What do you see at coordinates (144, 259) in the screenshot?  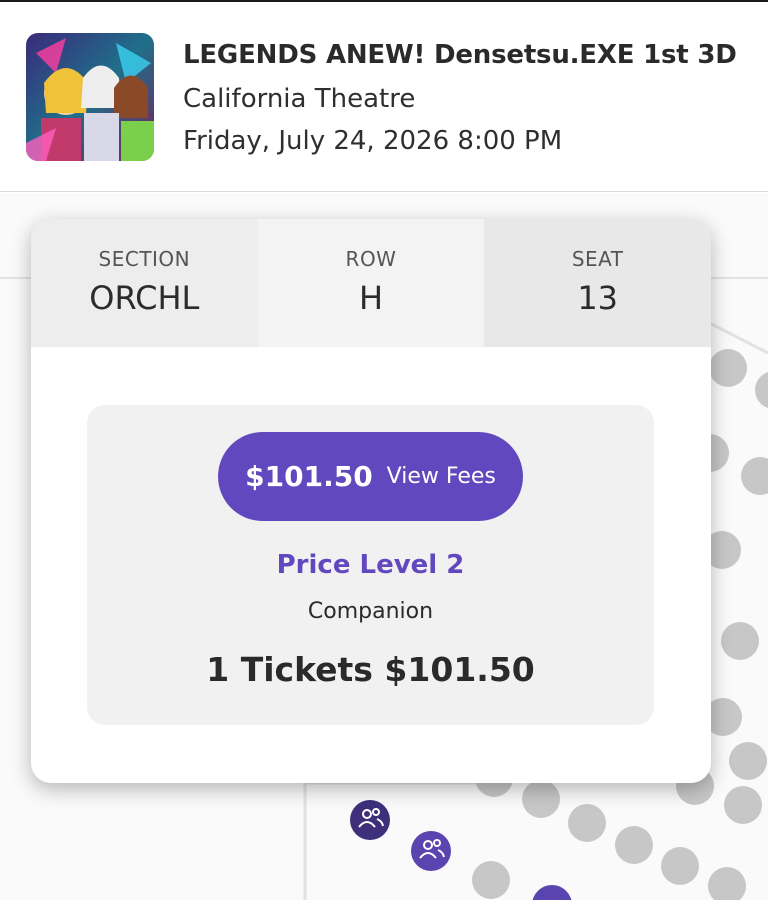 I see `section-label: SECTION` at bounding box center [144, 259].